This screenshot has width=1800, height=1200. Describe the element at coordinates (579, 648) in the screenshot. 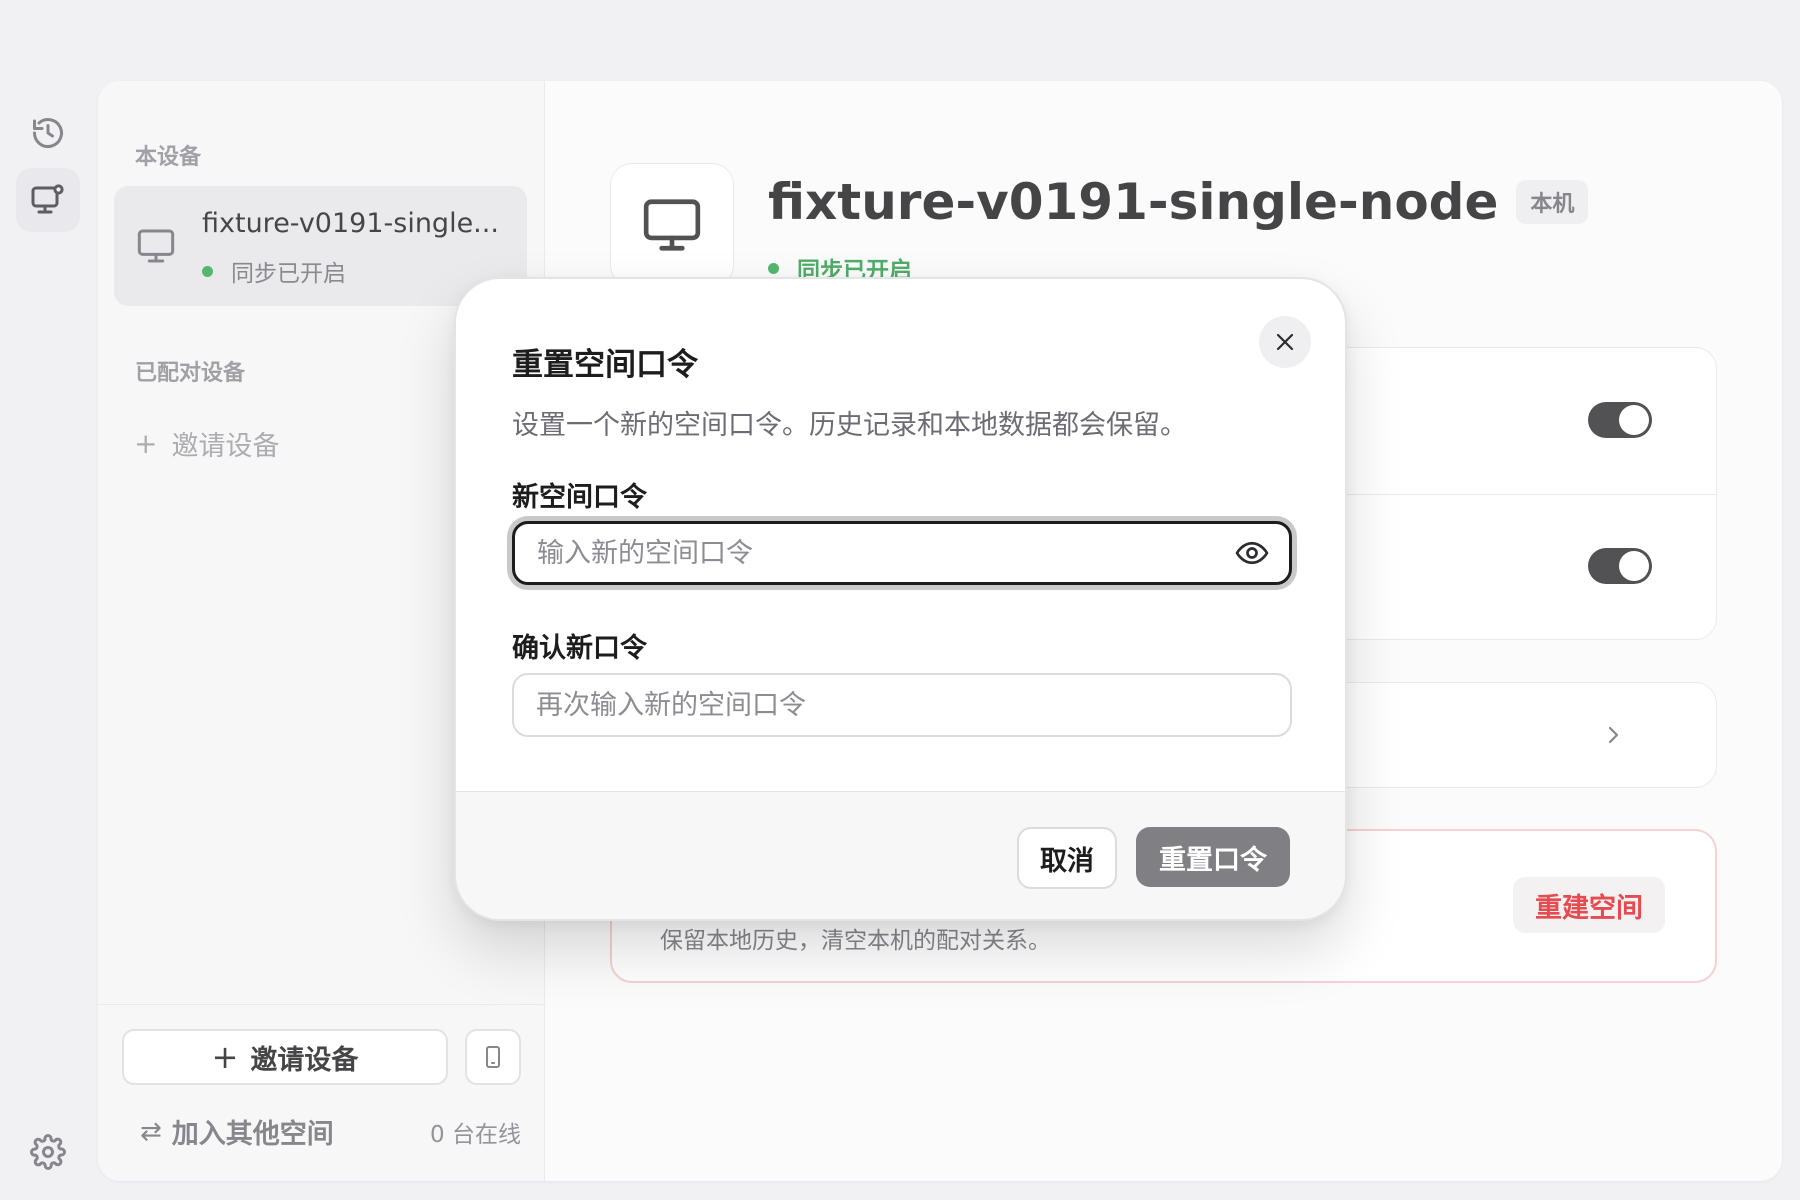

I see `confirm-passphrase-label: 确认新口令` at that location.